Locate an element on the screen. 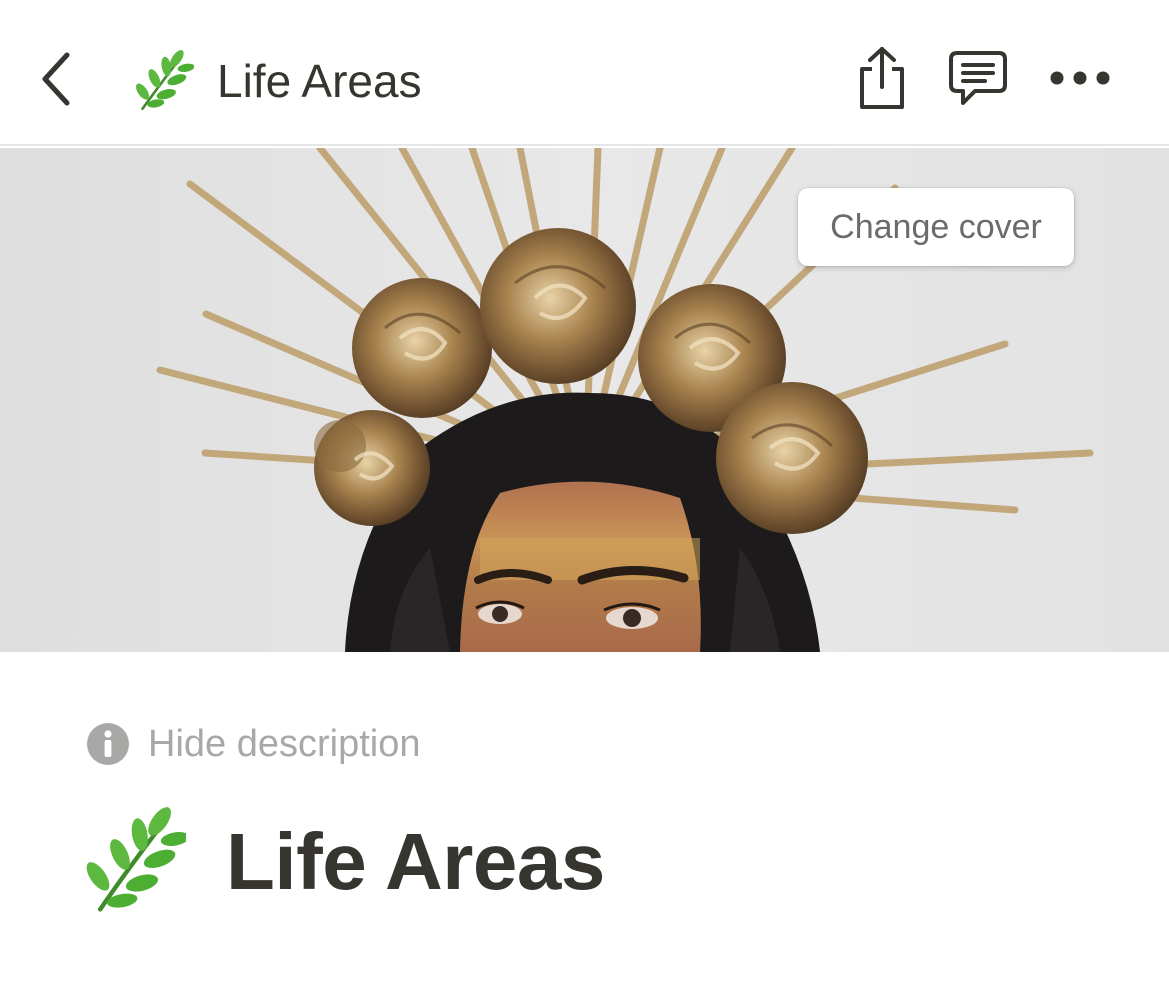 Image resolution: width=1169 pixels, height=998 pixels. more-options-button is located at coordinates (1080, 78).